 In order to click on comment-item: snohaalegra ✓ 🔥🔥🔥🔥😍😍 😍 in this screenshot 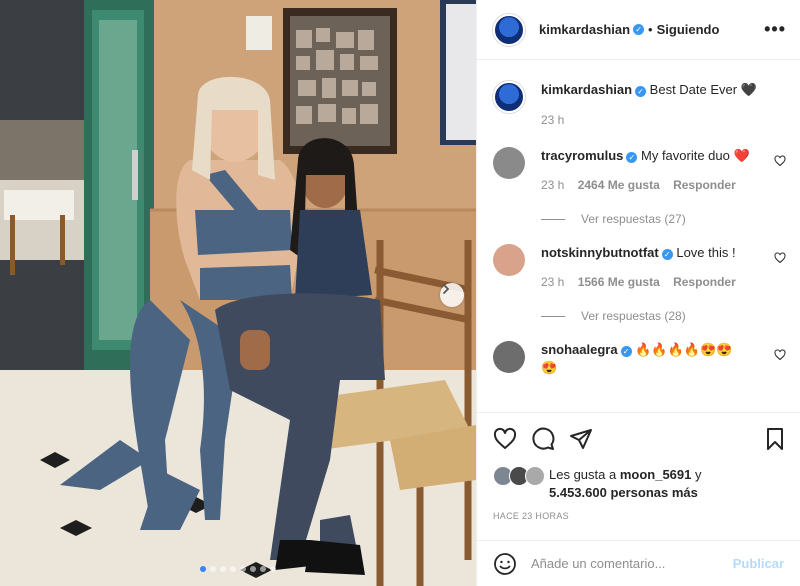, I will do `click(639, 359)`.